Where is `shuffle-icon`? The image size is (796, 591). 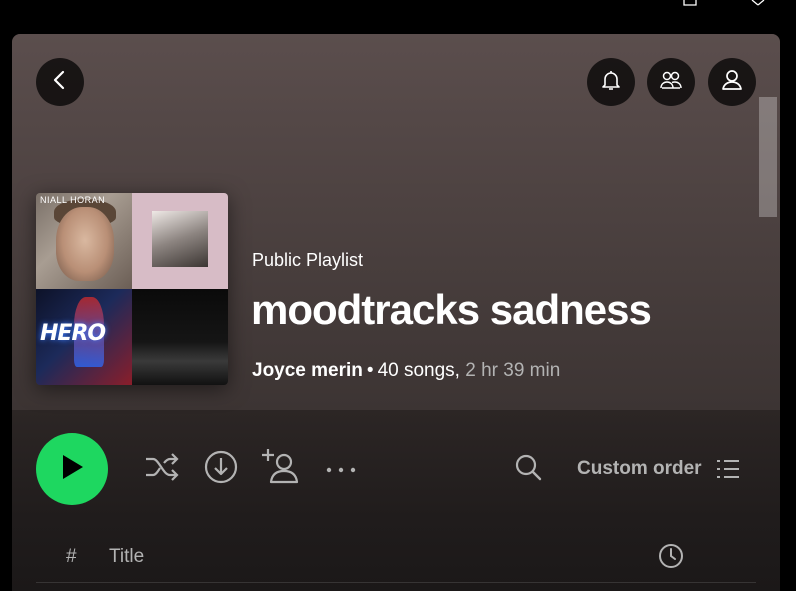
shuffle-icon is located at coordinates (162, 469).